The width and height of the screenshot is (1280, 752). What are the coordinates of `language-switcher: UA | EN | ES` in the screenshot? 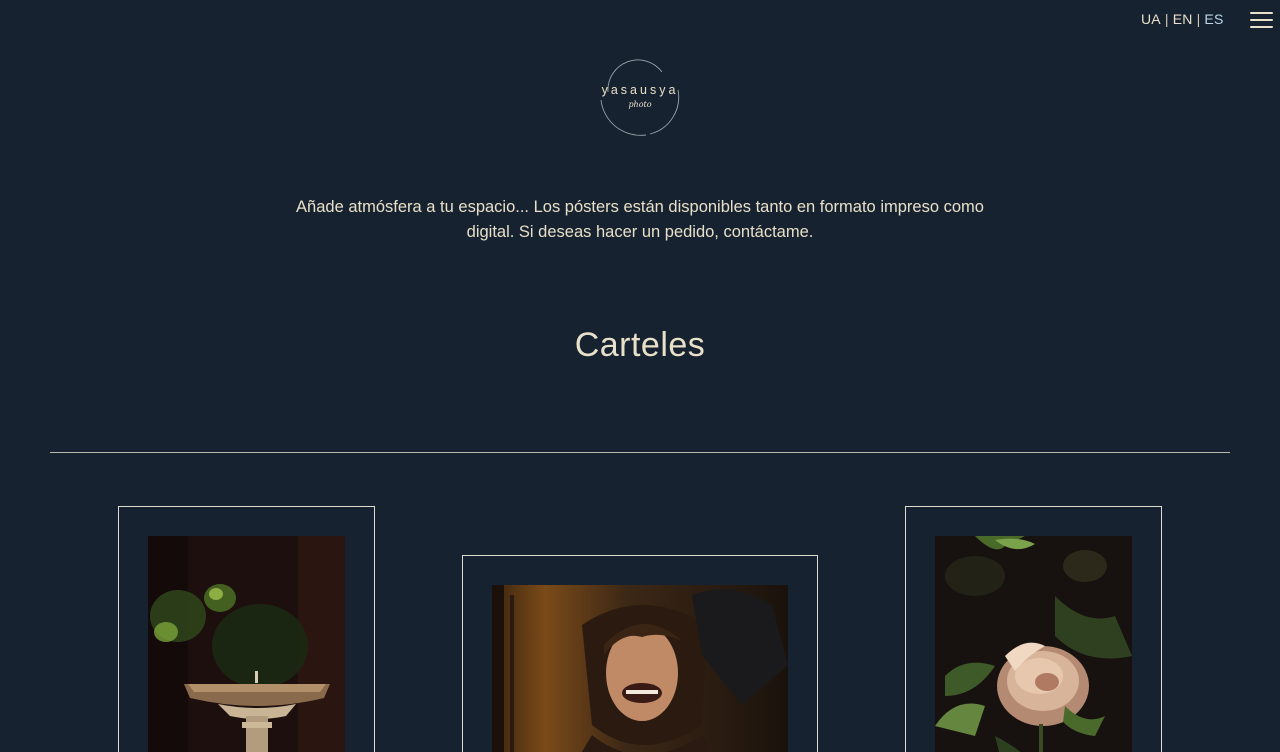 It's located at (1182, 19).